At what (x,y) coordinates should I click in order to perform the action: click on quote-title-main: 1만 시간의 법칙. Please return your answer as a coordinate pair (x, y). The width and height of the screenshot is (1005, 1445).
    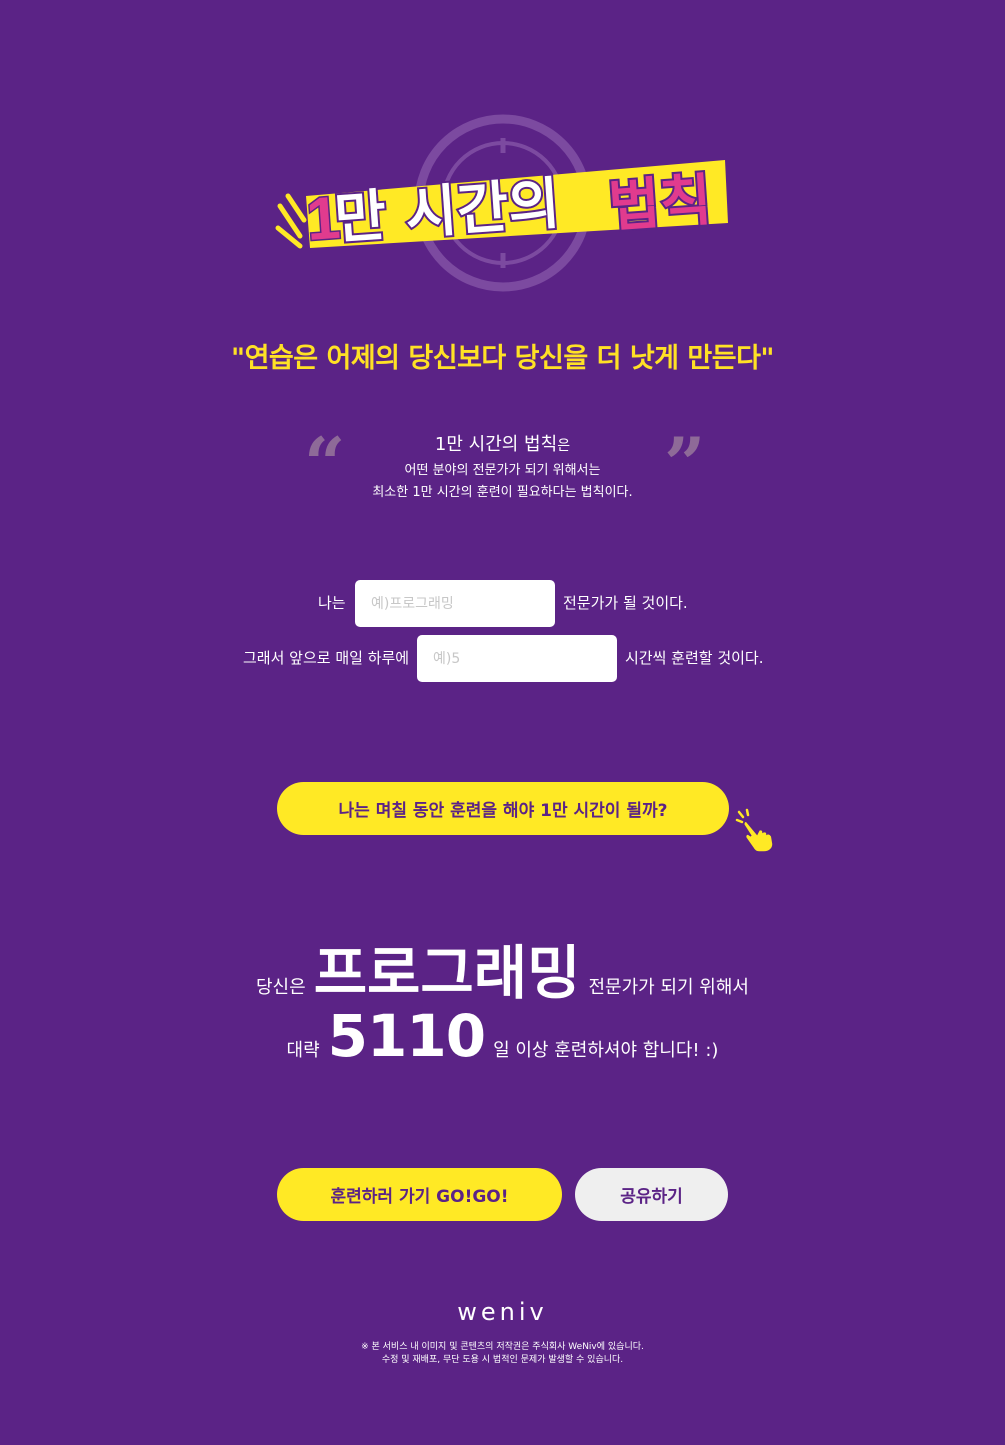
    Looking at the image, I should click on (496, 444).